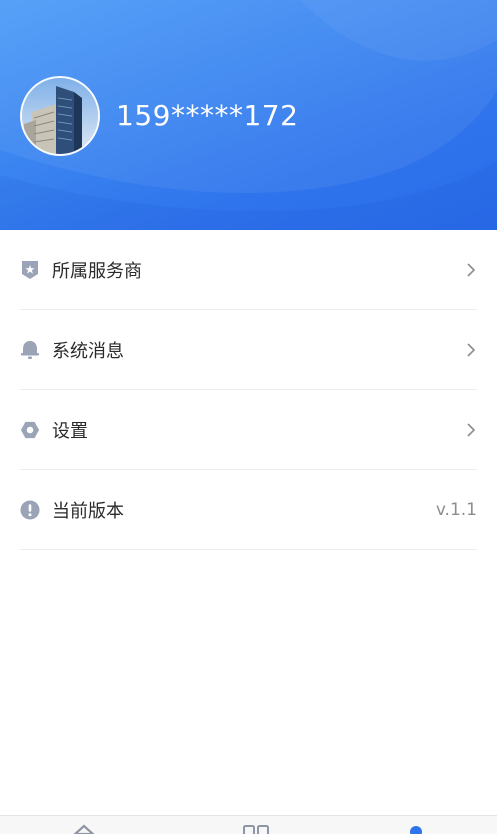 Image resolution: width=497 pixels, height=834 pixels. I want to click on shield-star-icon, so click(30, 270).